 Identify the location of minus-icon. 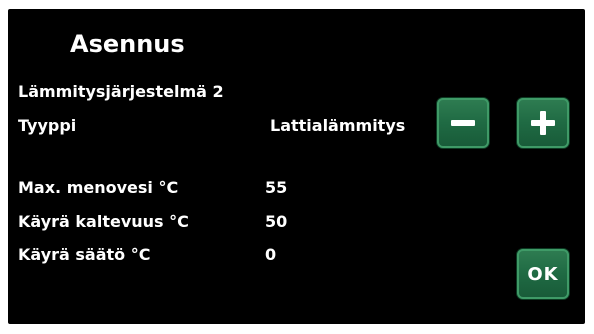
(463, 123).